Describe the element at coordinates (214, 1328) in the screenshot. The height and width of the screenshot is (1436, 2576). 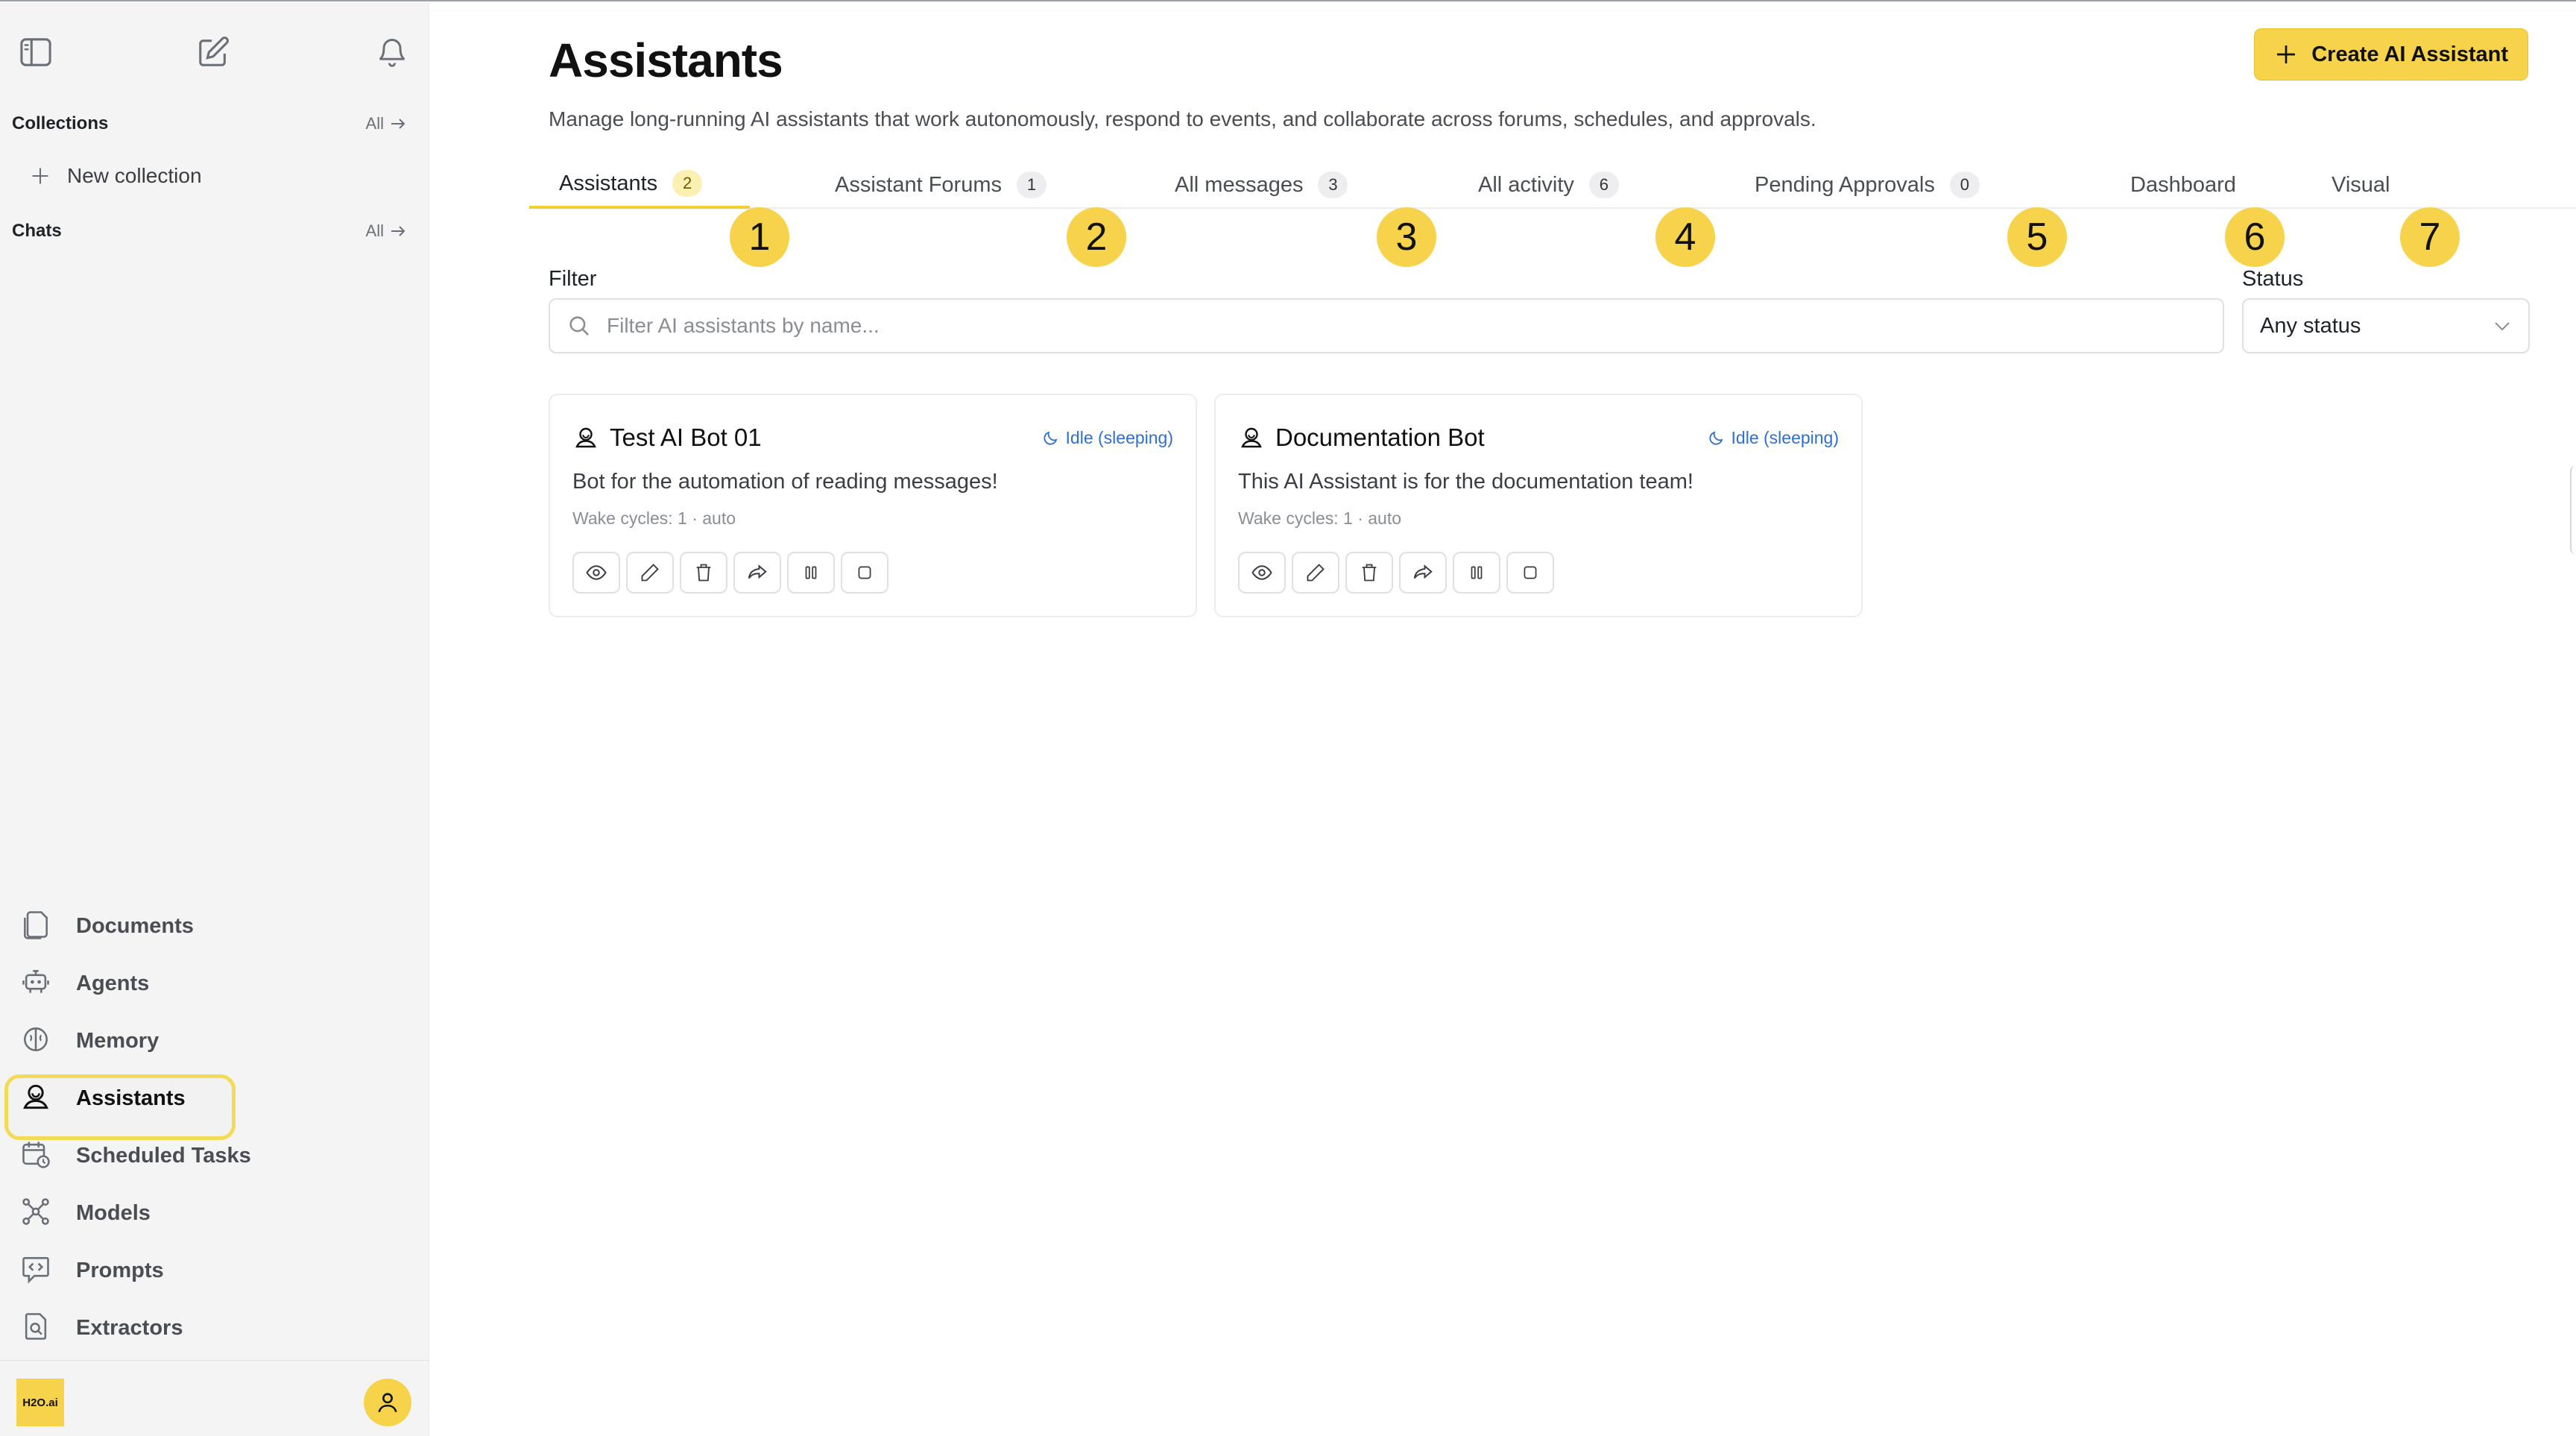
I see `sidebar-item-extractors: Extractors` at that location.